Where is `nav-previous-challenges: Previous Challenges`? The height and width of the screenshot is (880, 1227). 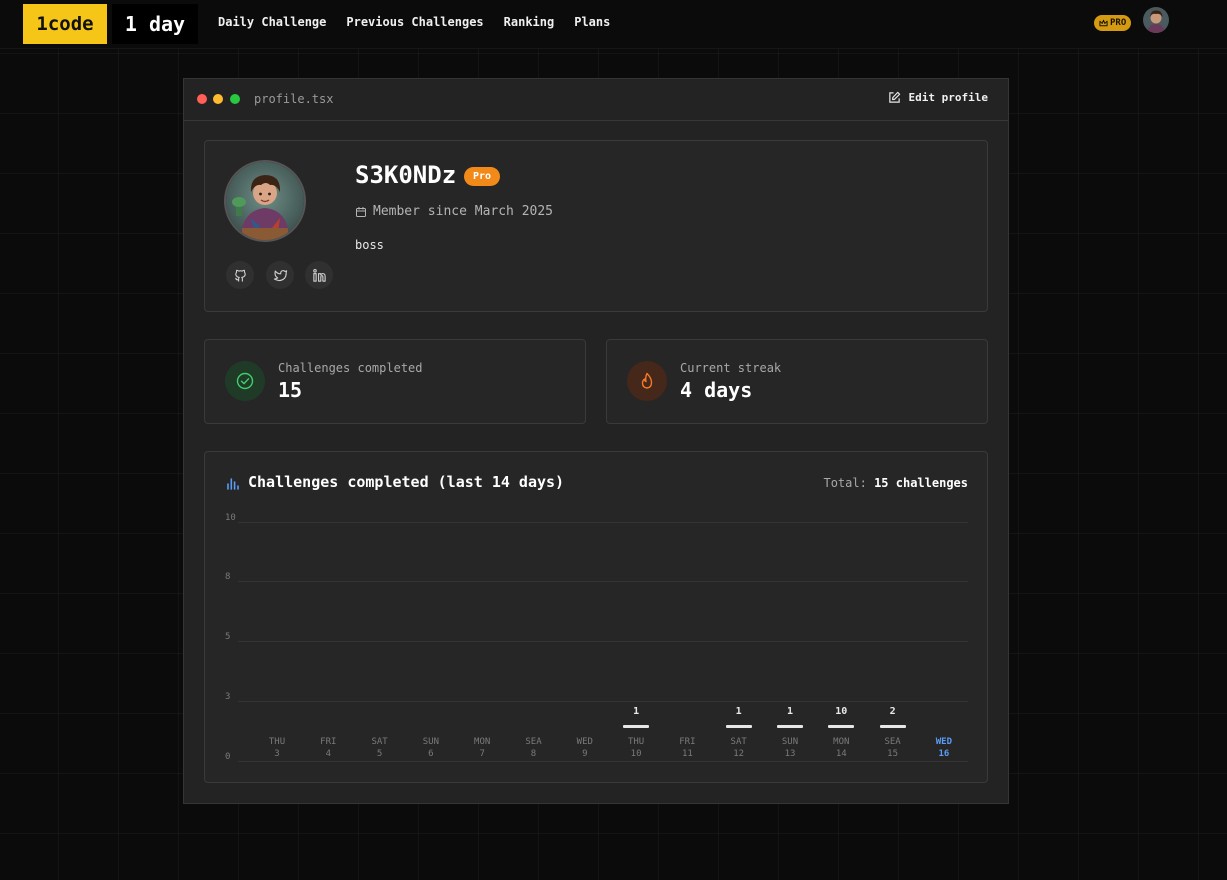
nav-previous-challenges: Previous Challenges is located at coordinates (414, 22).